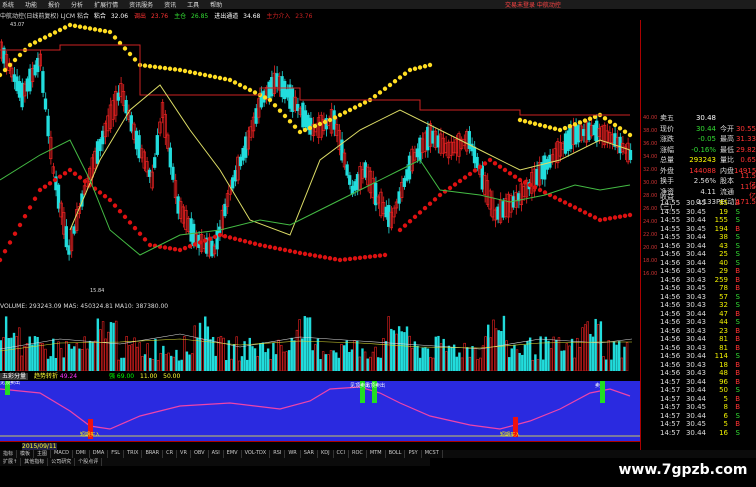 The height and width of the screenshot is (487, 756). I want to click on tab-BRAR: BRAR, so click(153, 454).